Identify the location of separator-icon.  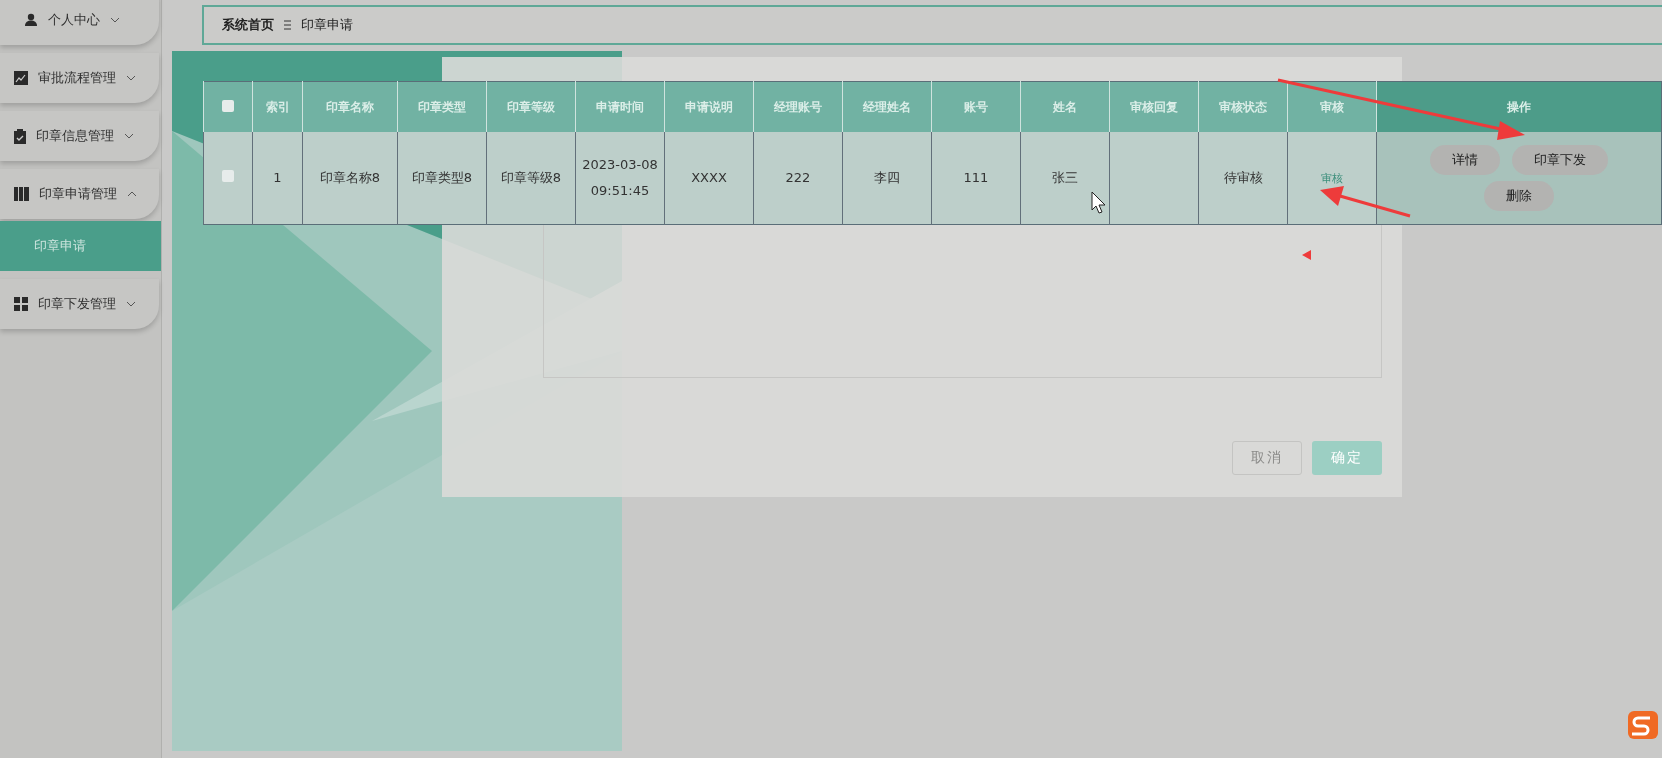
(287, 25).